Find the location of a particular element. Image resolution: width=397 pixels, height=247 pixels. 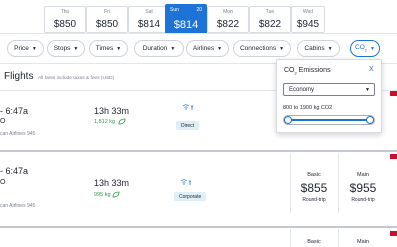

date-cell-sun-selected: Sun 20 $814 is located at coordinates (186, 19).